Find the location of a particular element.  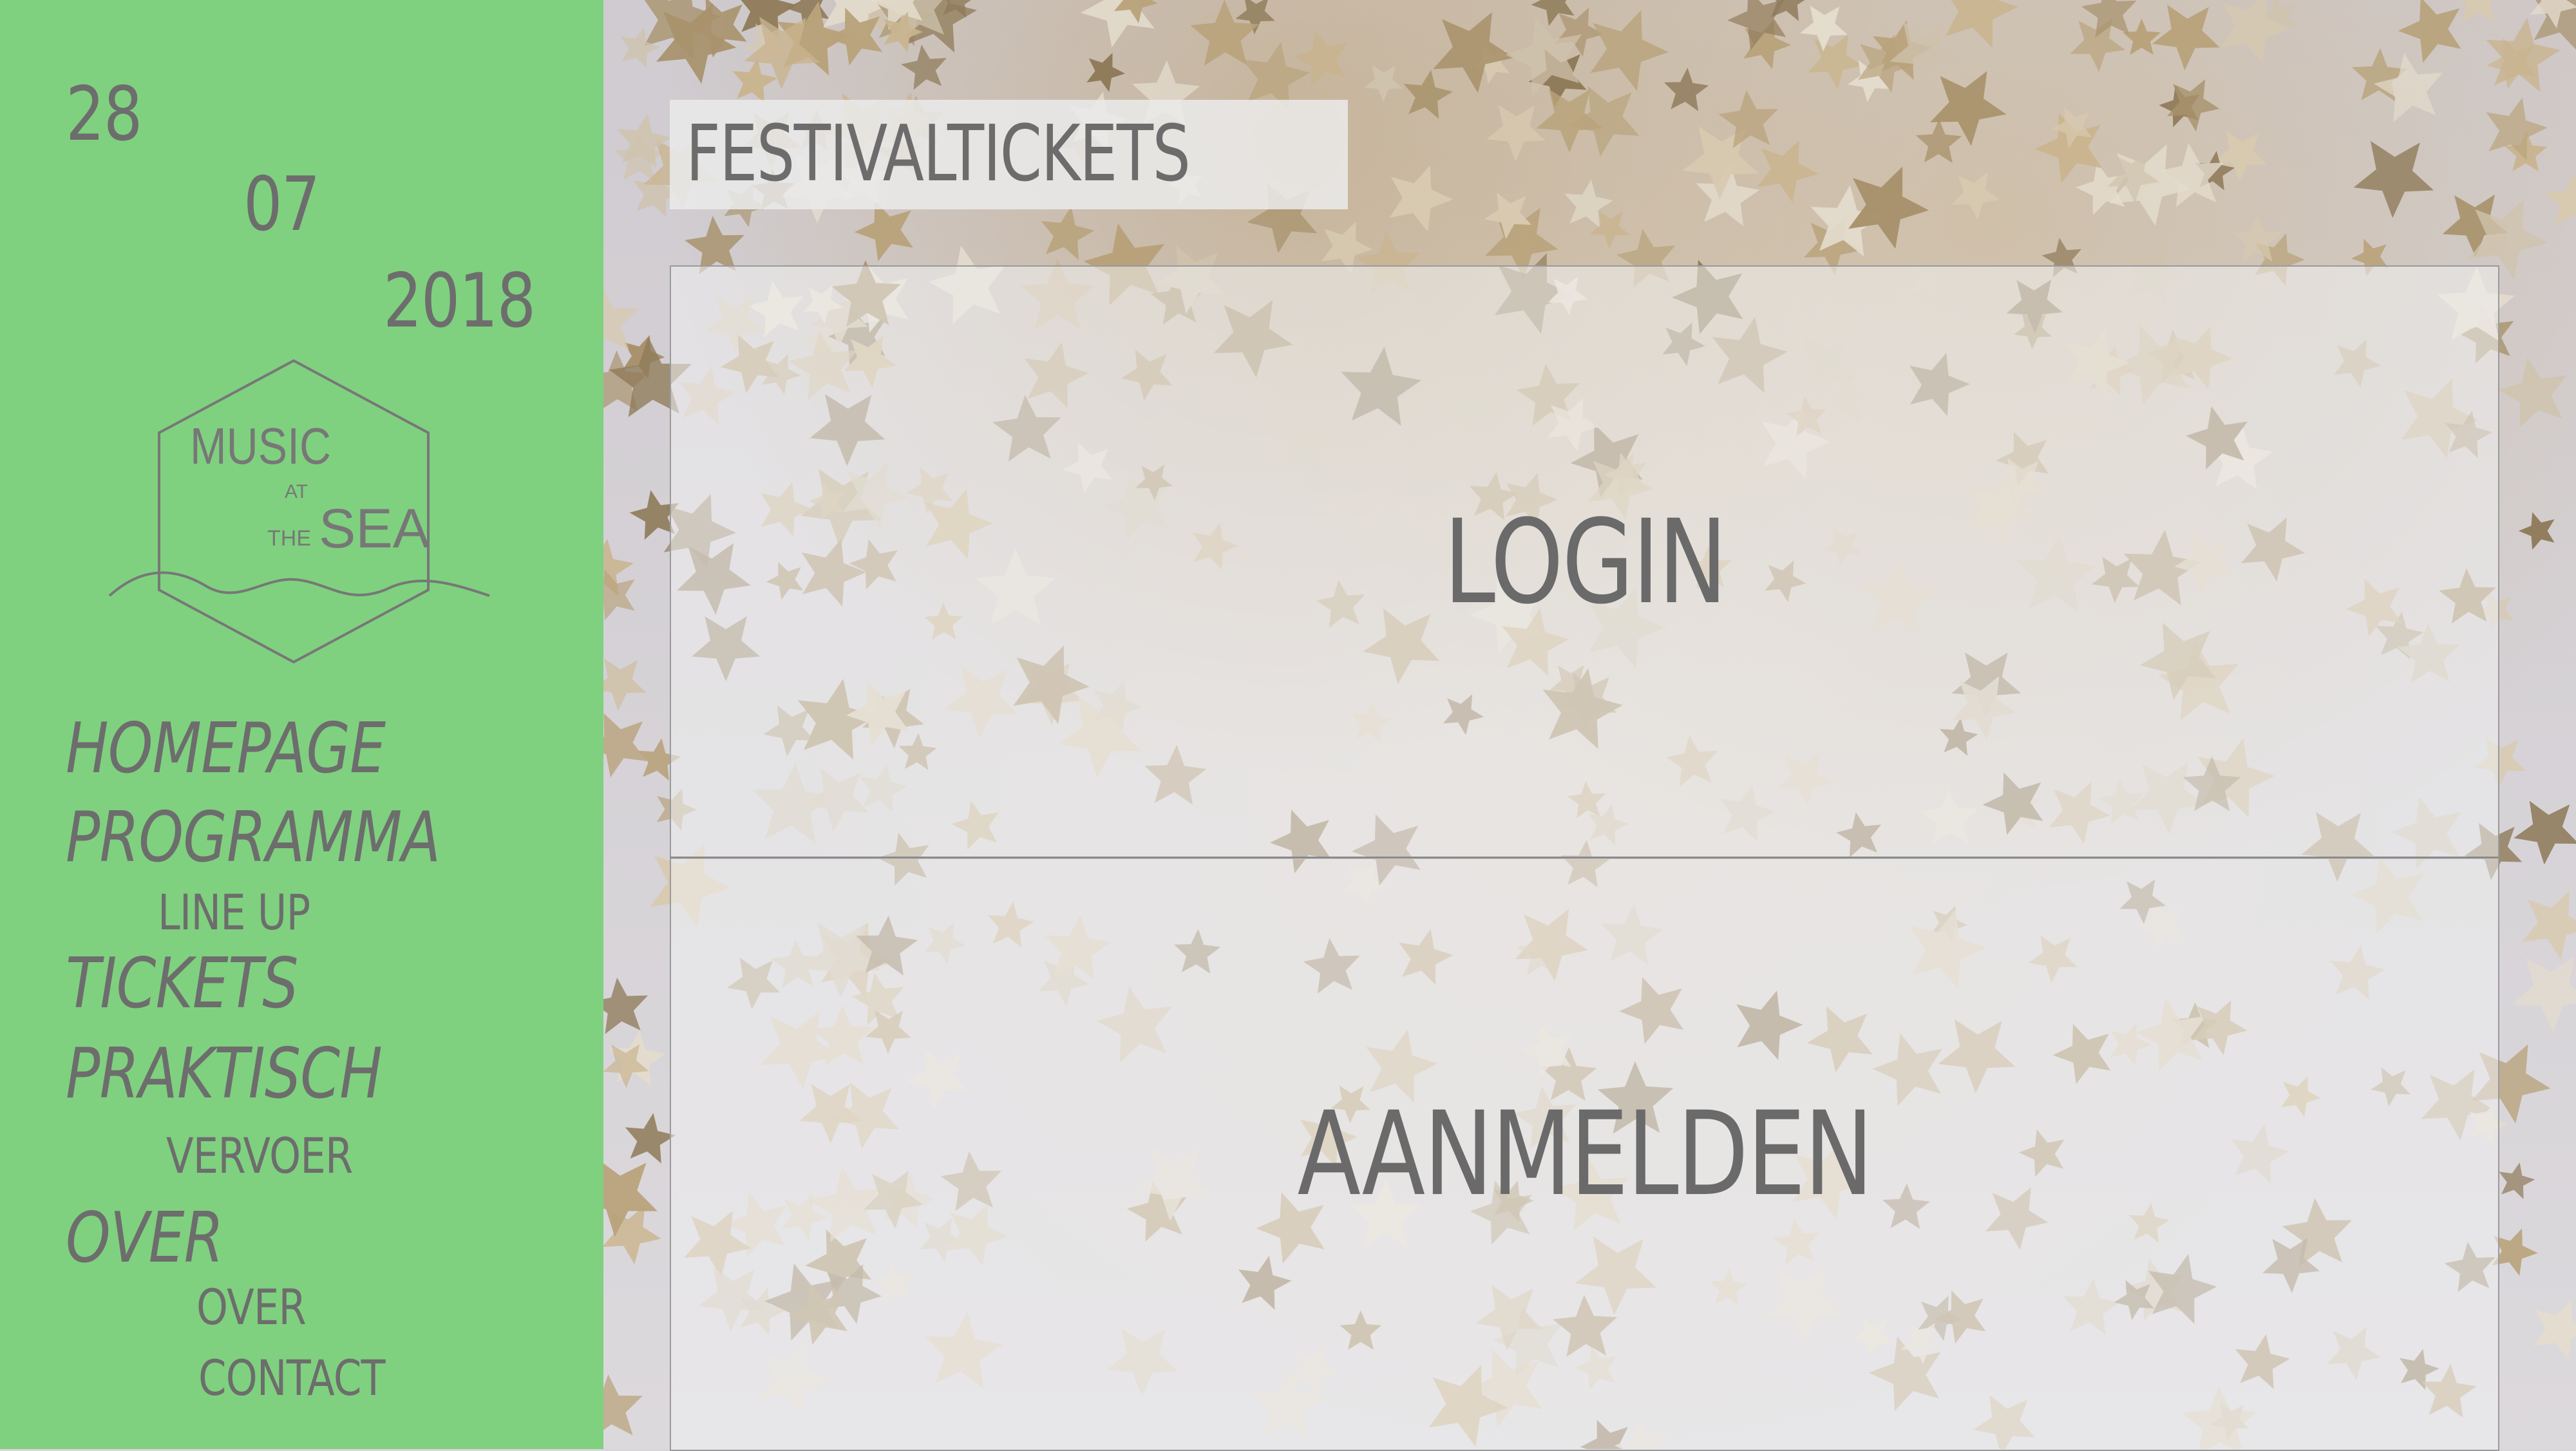

page-title: FESTIVALTICKETS is located at coordinates (1009, 154).